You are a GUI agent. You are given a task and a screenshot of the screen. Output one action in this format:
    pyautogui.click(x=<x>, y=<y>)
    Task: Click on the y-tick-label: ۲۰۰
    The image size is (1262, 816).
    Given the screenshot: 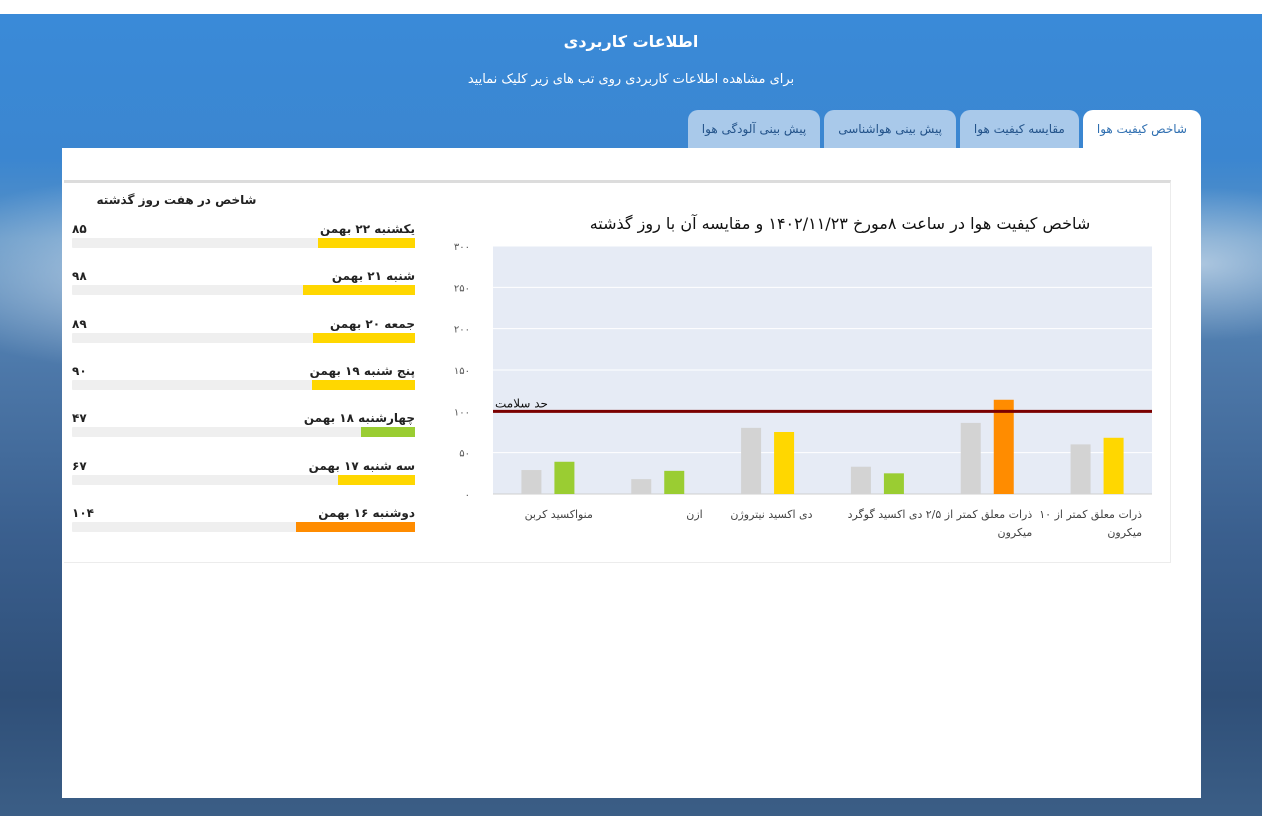 What is the action you would take?
    pyautogui.click(x=462, y=330)
    